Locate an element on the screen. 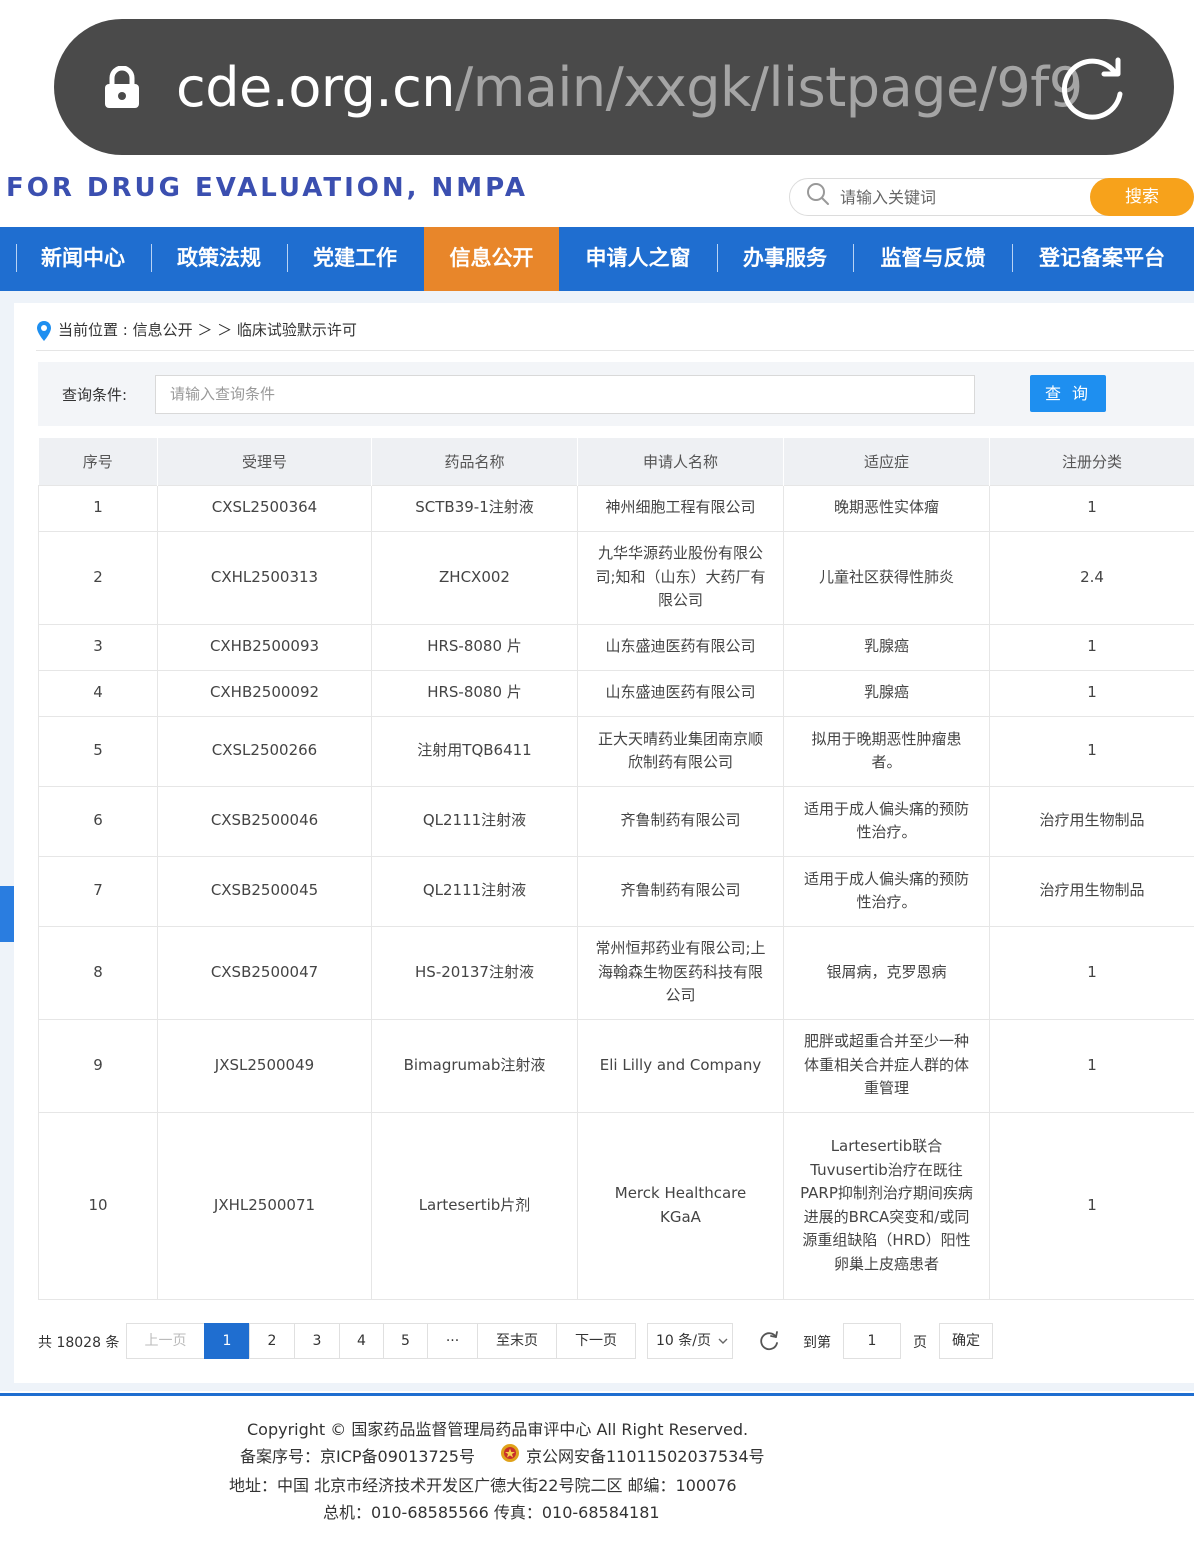  page-button-4: 4 is located at coordinates (361, 1341).